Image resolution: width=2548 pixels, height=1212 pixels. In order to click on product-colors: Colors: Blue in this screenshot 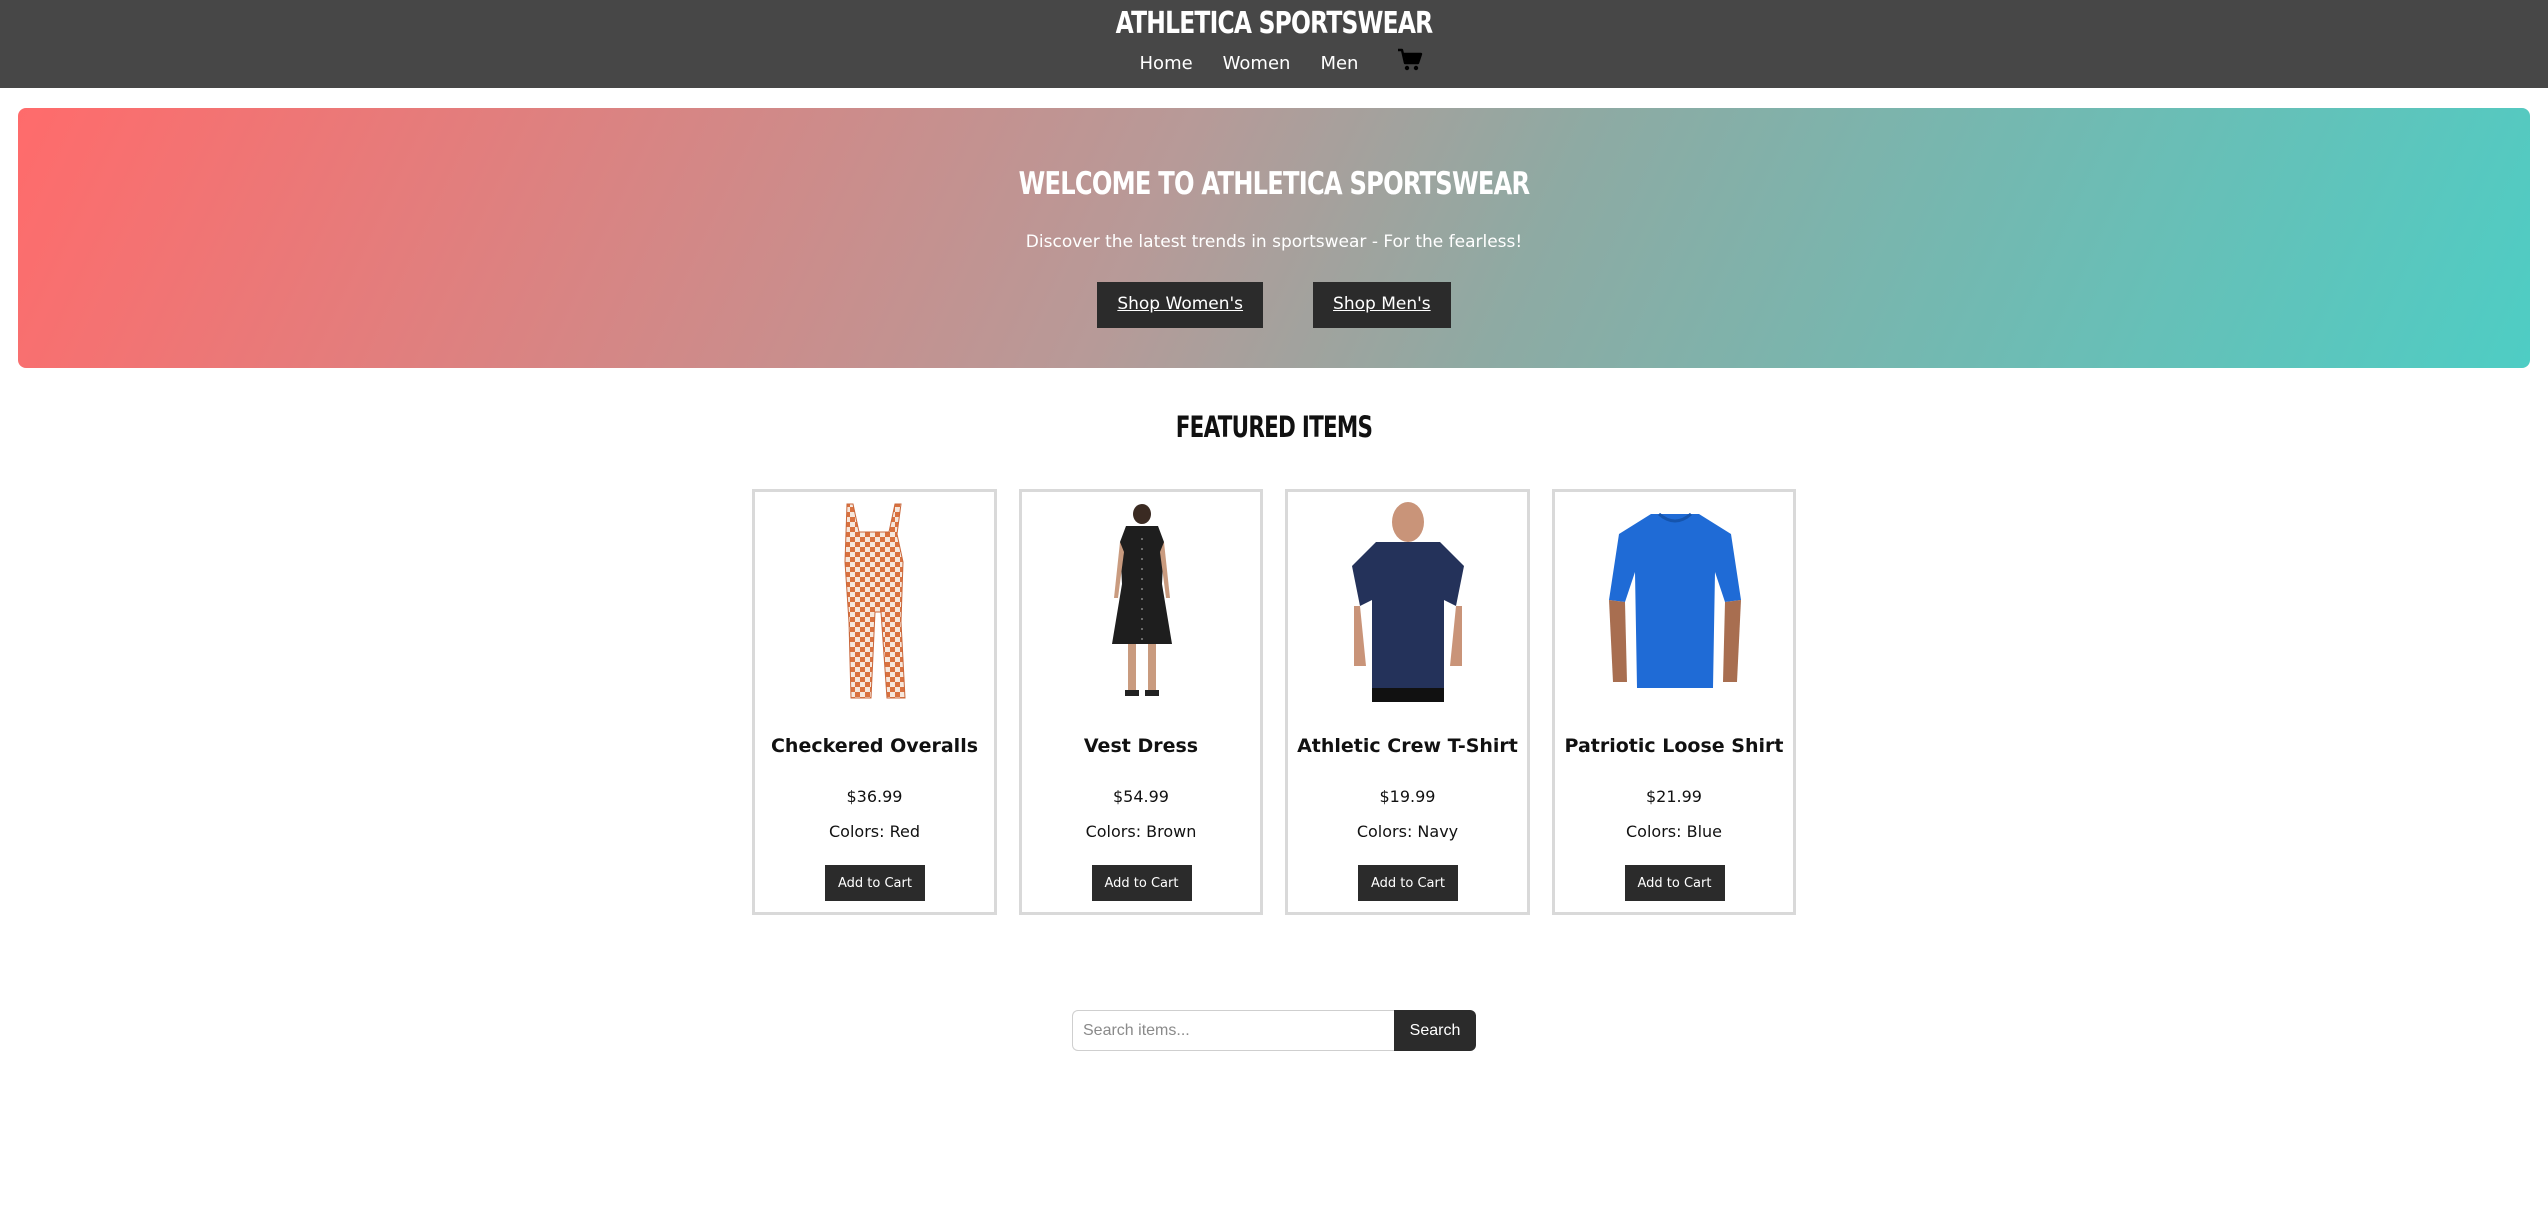, I will do `click(1674, 831)`.